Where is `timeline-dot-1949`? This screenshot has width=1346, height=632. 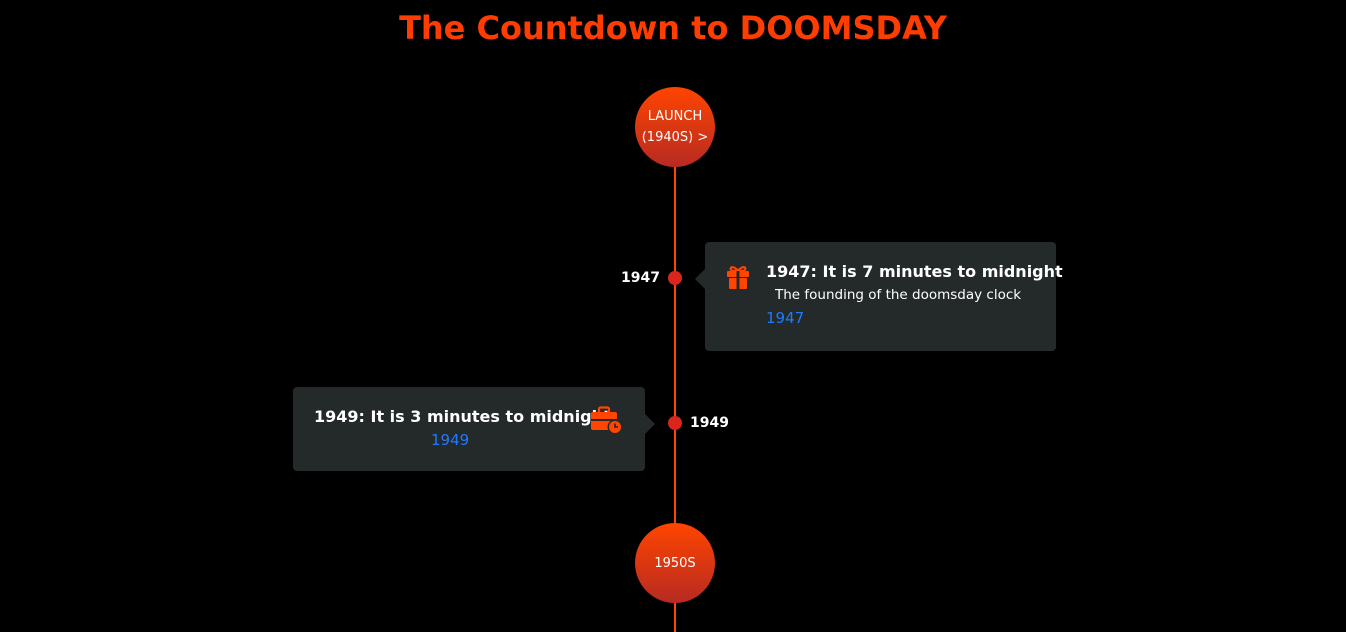 timeline-dot-1949 is located at coordinates (675, 423).